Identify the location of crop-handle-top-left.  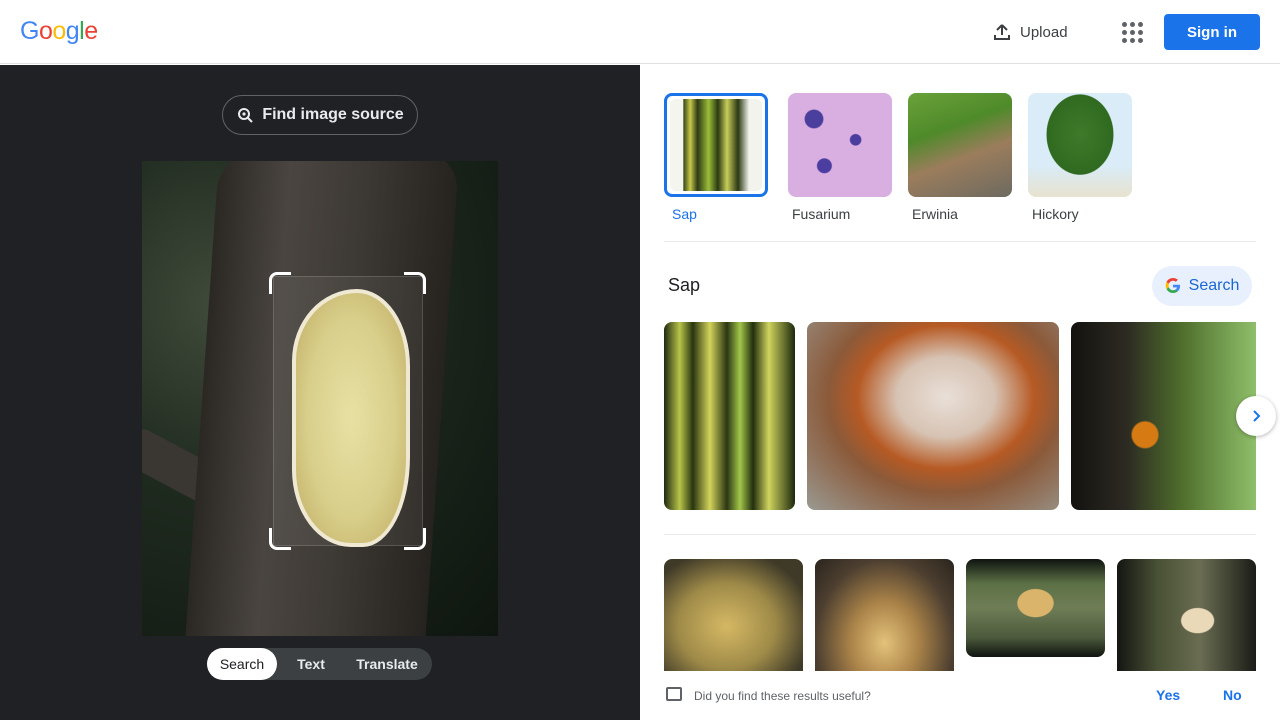
(280, 283).